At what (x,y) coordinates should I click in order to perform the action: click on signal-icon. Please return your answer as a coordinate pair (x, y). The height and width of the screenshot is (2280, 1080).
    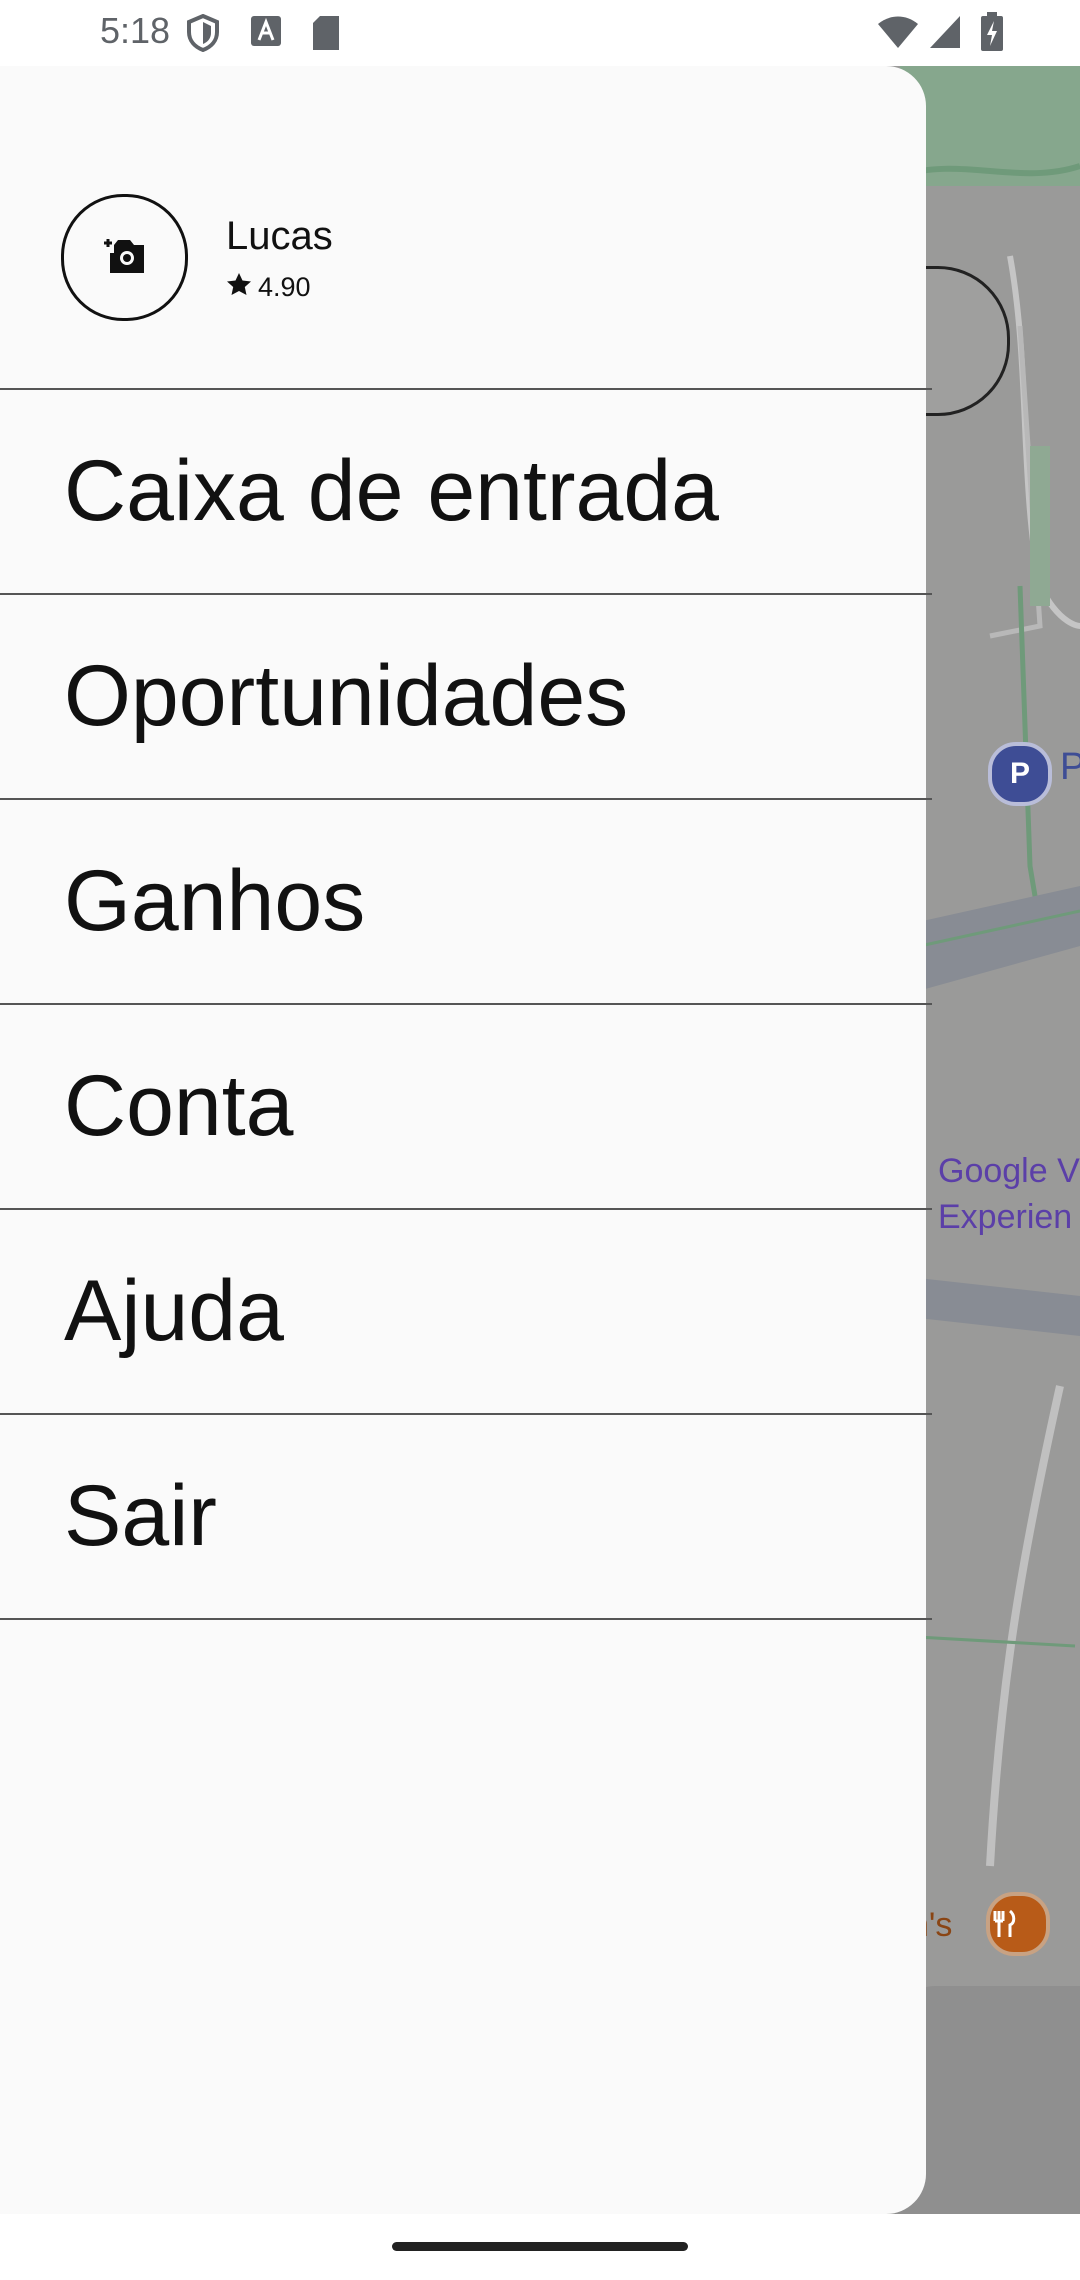
    Looking at the image, I should click on (945, 32).